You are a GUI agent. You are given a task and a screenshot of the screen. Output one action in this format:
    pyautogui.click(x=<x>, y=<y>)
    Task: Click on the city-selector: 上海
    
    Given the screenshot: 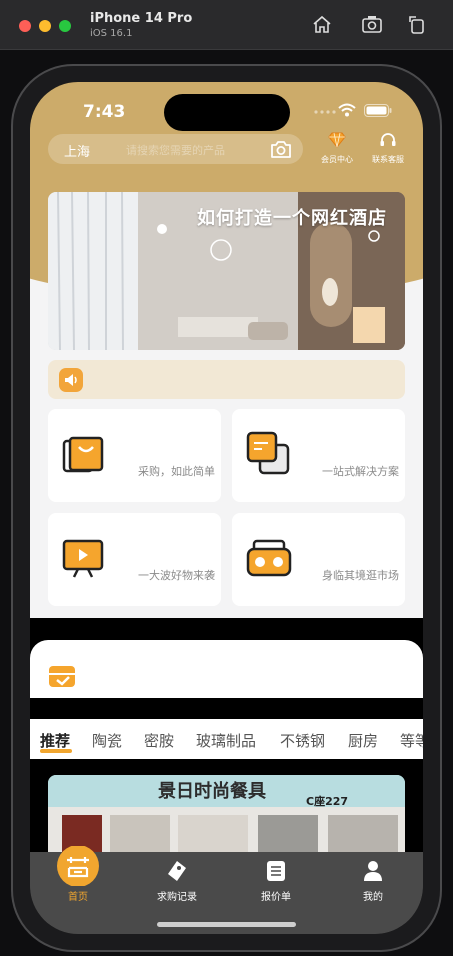 What is the action you would take?
    pyautogui.click(x=77, y=150)
    